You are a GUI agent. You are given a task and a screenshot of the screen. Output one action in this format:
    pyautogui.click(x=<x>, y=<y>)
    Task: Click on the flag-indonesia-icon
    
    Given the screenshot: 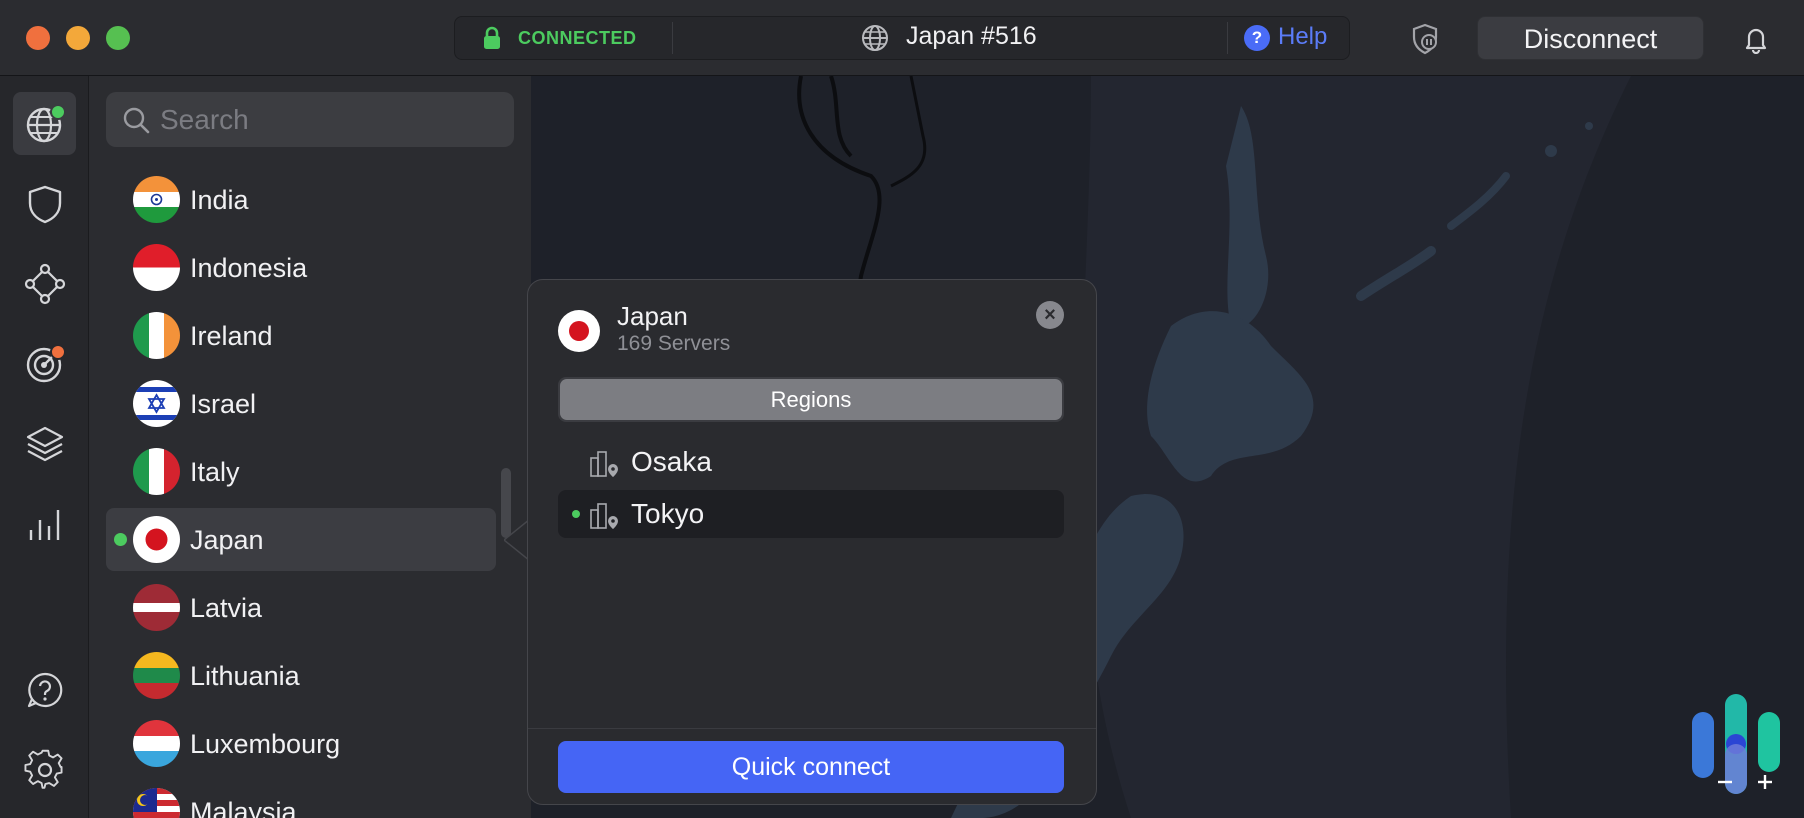 What is the action you would take?
    pyautogui.click(x=156, y=267)
    